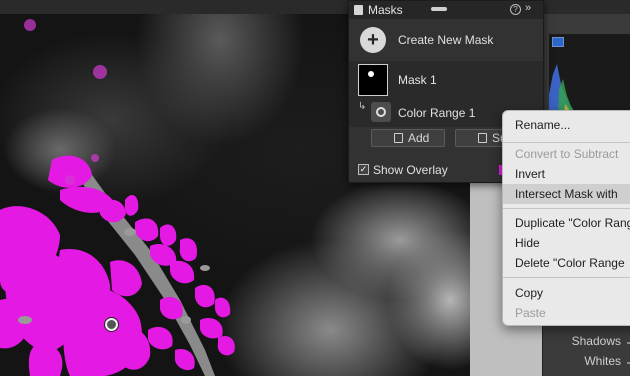 The image size is (630, 376). I want to click on masks-panel-header: Masks ? », so click(446, 10).